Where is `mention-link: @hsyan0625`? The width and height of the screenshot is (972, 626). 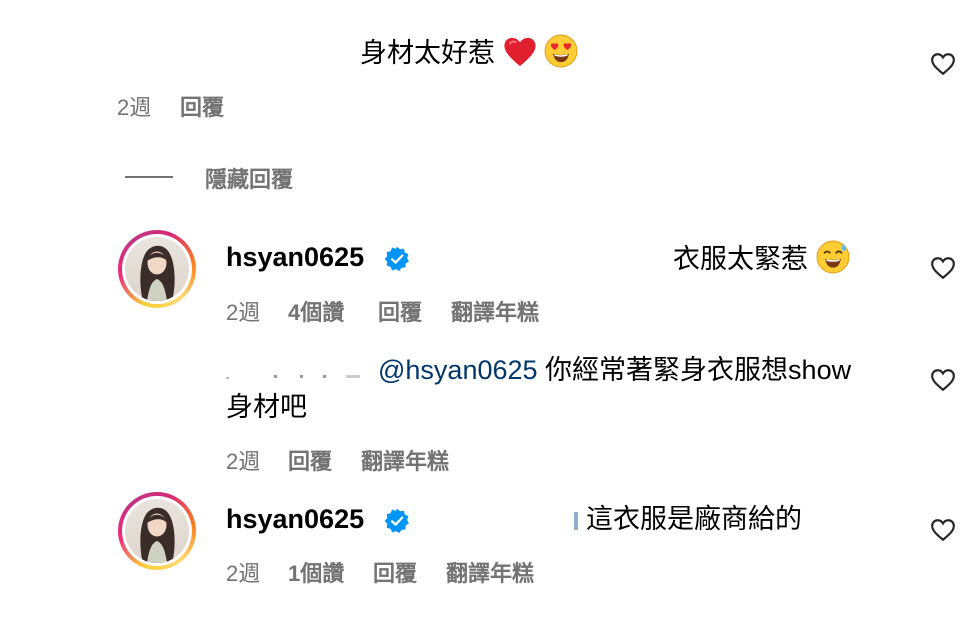
mention-link: @hsyan0625 is located at coordinates (458, 370).